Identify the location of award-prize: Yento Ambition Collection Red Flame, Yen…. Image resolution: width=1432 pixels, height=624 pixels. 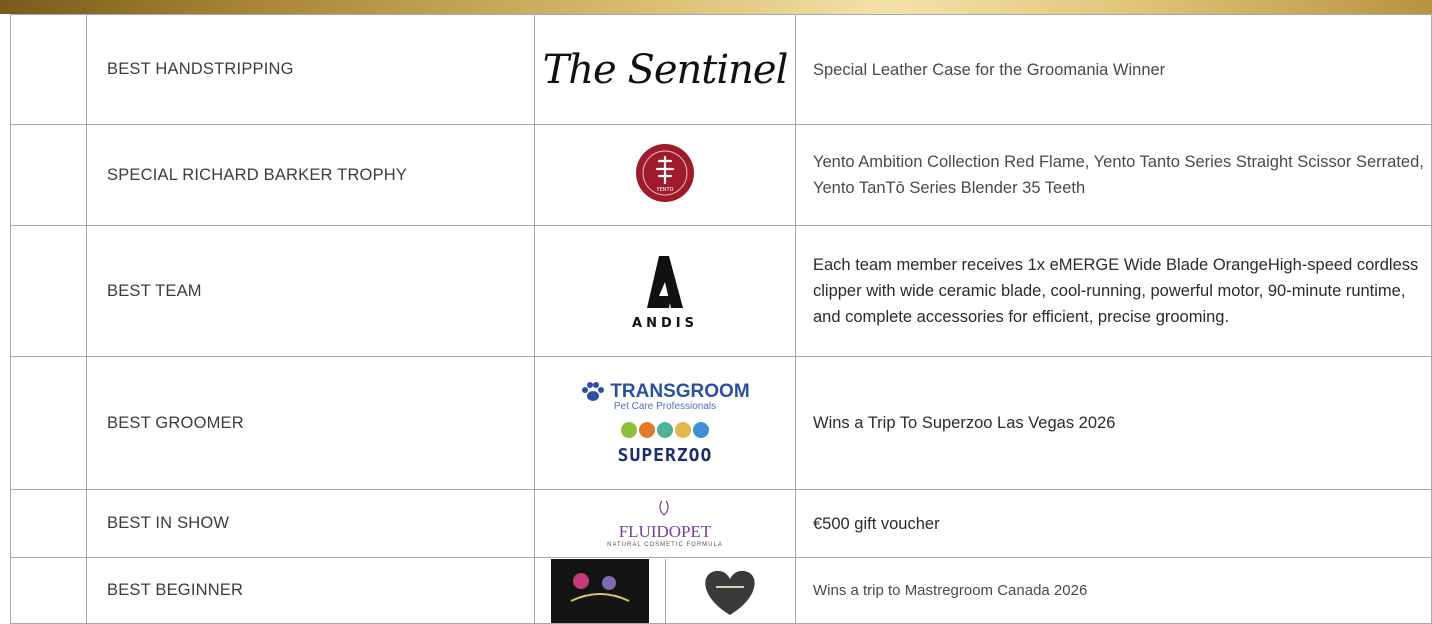
(1113, 175).